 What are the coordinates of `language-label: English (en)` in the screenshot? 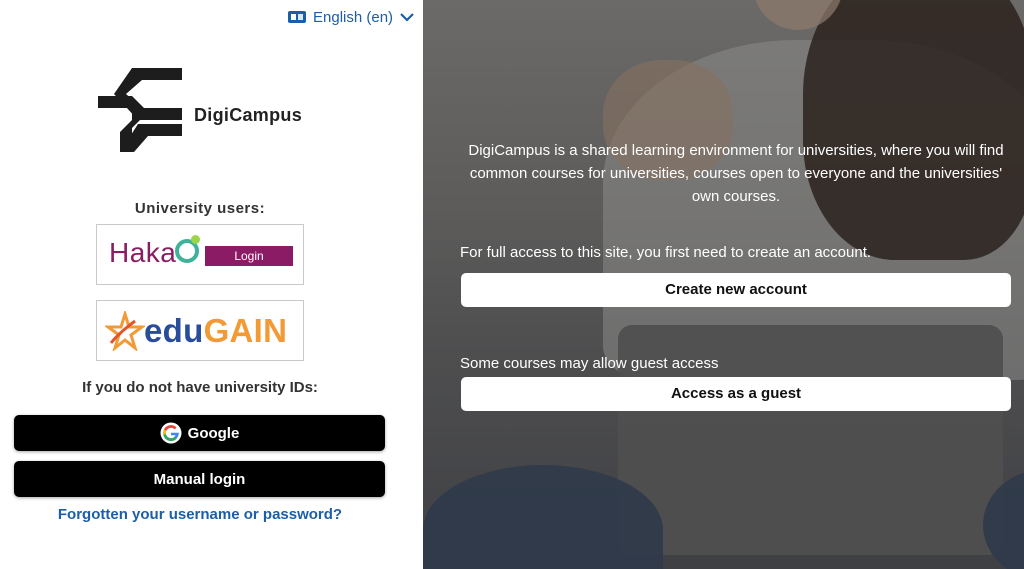 It's located at (353, 17).